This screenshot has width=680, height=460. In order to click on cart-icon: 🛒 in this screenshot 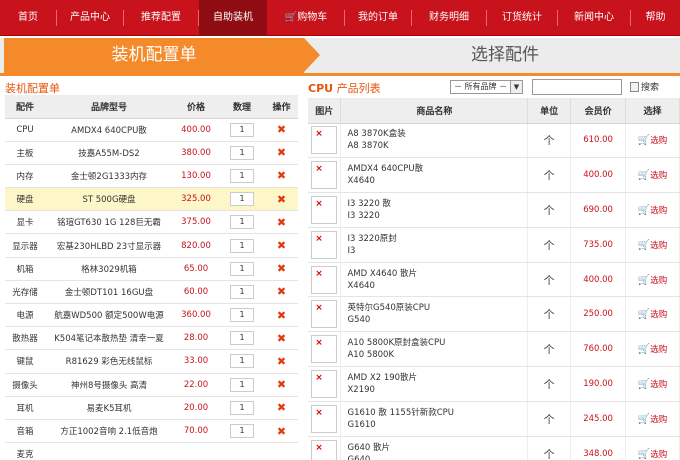, I will do `click(644, 419)`.